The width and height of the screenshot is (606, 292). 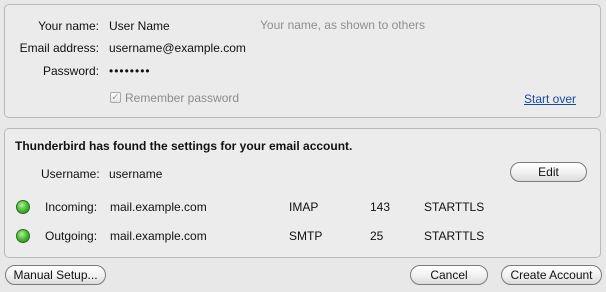 I want to click on name-label: Your name:, so click(x=68, y=26).